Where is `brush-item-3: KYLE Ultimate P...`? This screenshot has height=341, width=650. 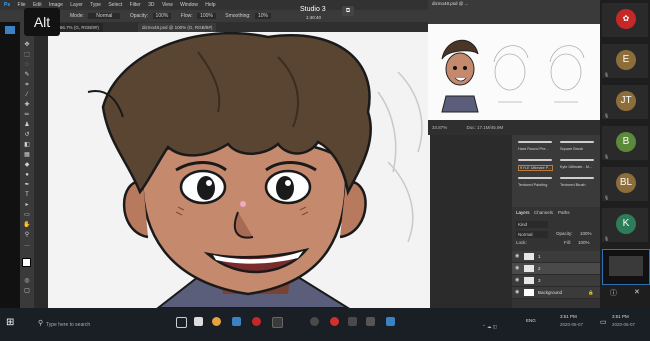
brush-item-3: KYLE Ultimate P... is located at coordinates (535, 168).